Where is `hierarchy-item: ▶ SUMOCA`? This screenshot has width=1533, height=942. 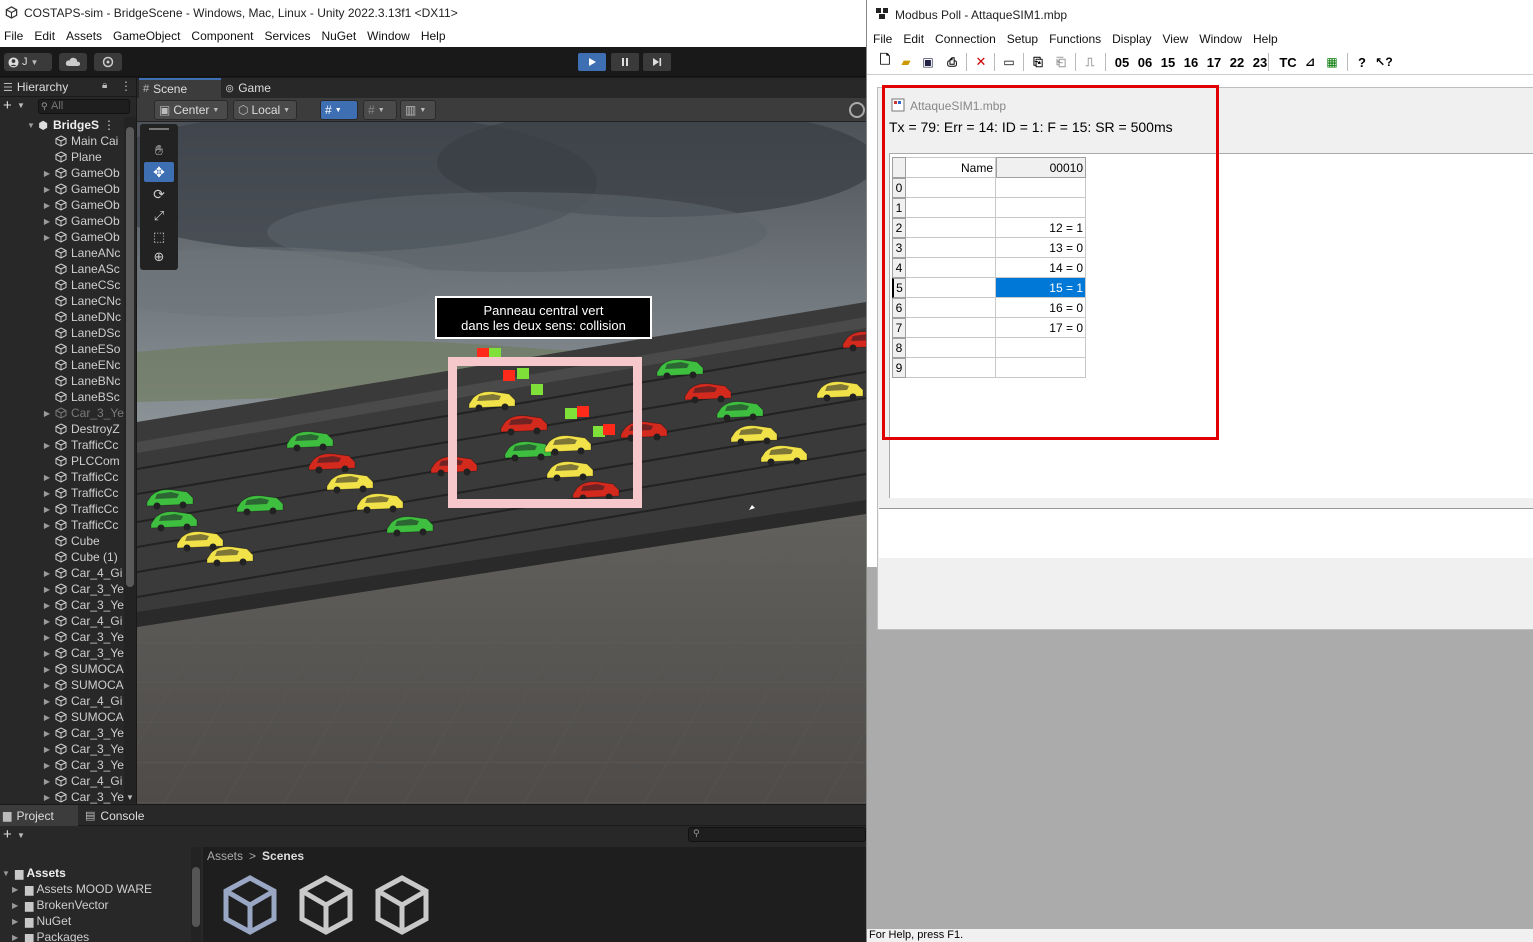 hierarchy-item: ▶ SUMOCA is located at coordinates (62, 717).